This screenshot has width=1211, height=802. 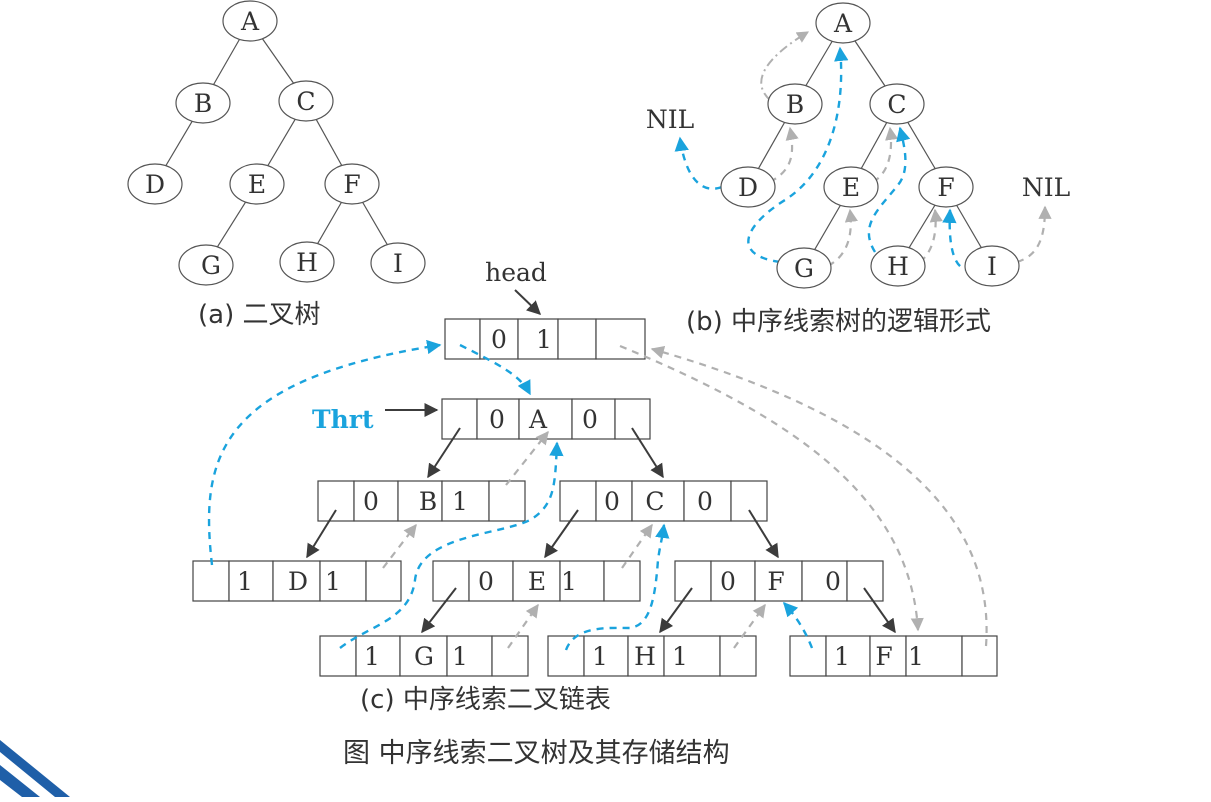 I want to click on tree-b-node-a: A, so click(x=843, y=23).